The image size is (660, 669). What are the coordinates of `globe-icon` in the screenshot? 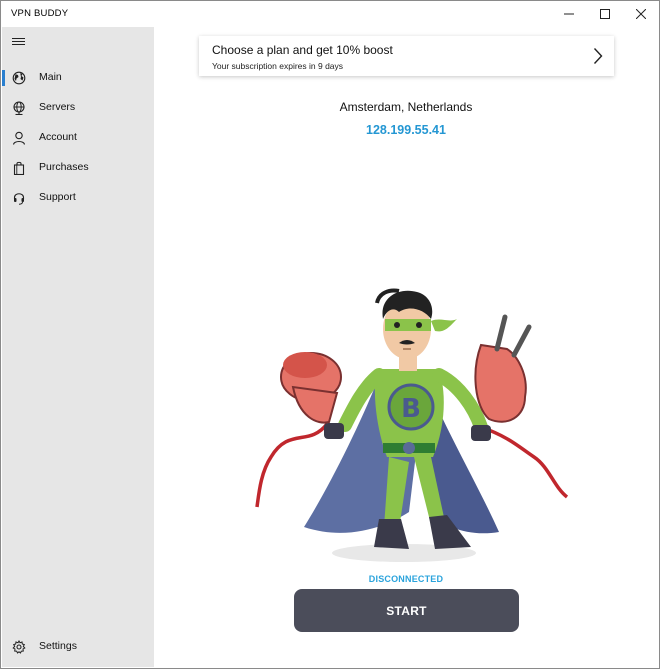 It's located at (19, 78).